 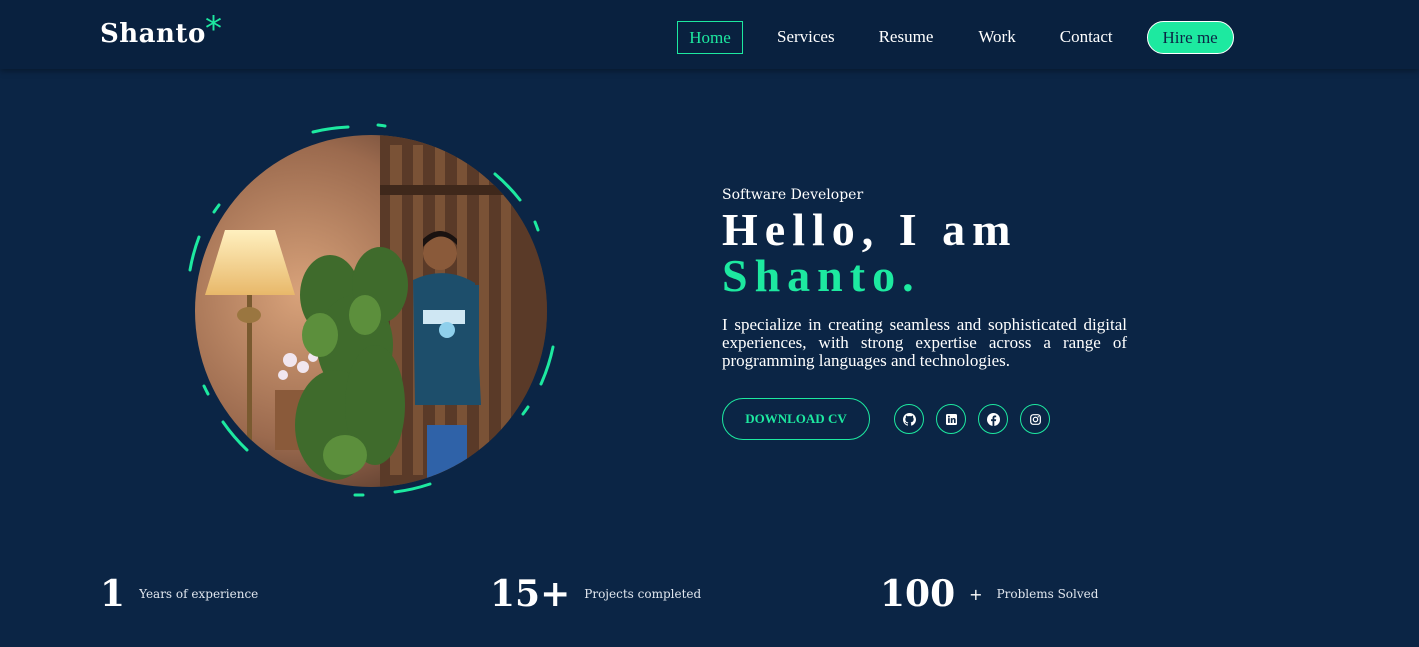 I want to click on hero-actions: DOWNLOAD CV, so click(x=924, y=419).